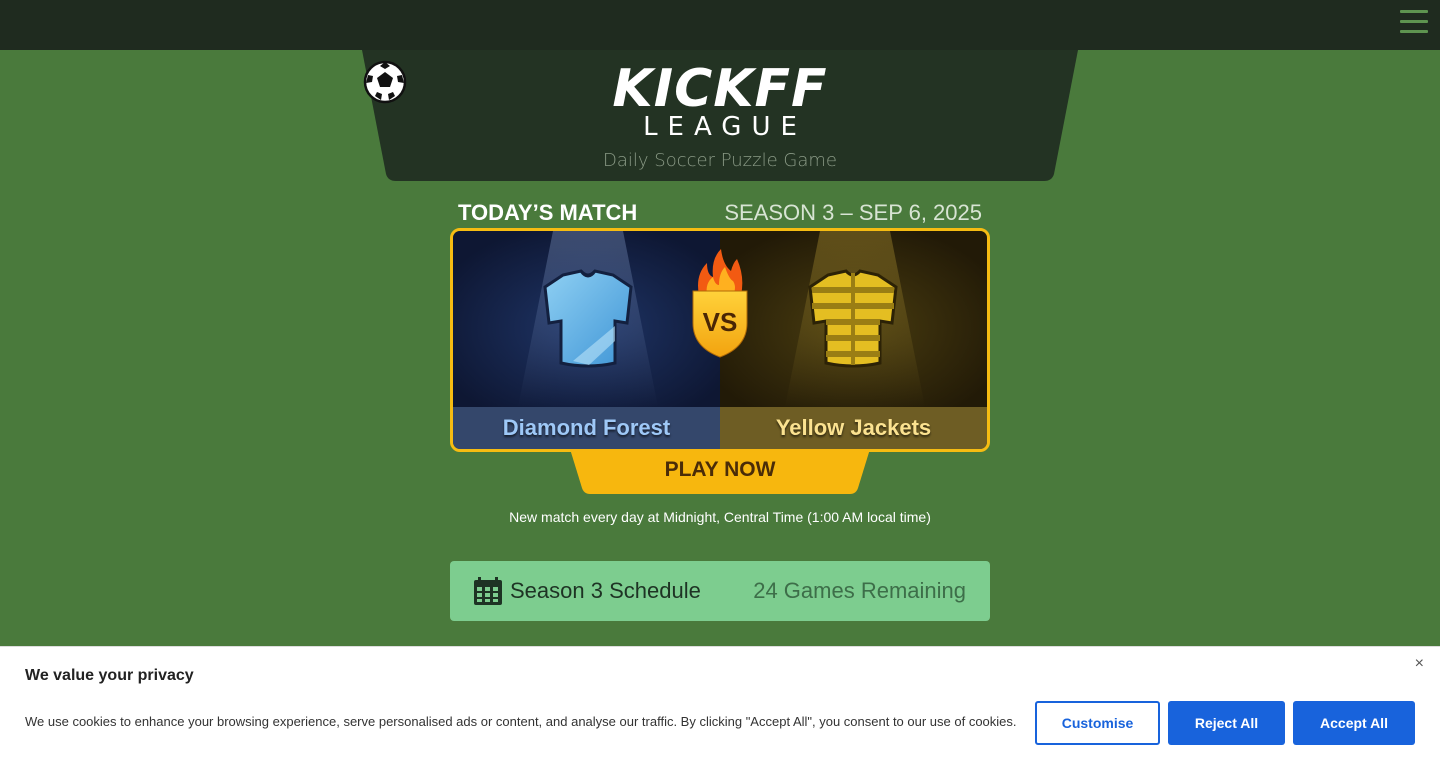 Image resolution: width=1440 pixels, height=762 pixels. I want to click on games-remaining: 24 Games Remaining, so click(859, 590).